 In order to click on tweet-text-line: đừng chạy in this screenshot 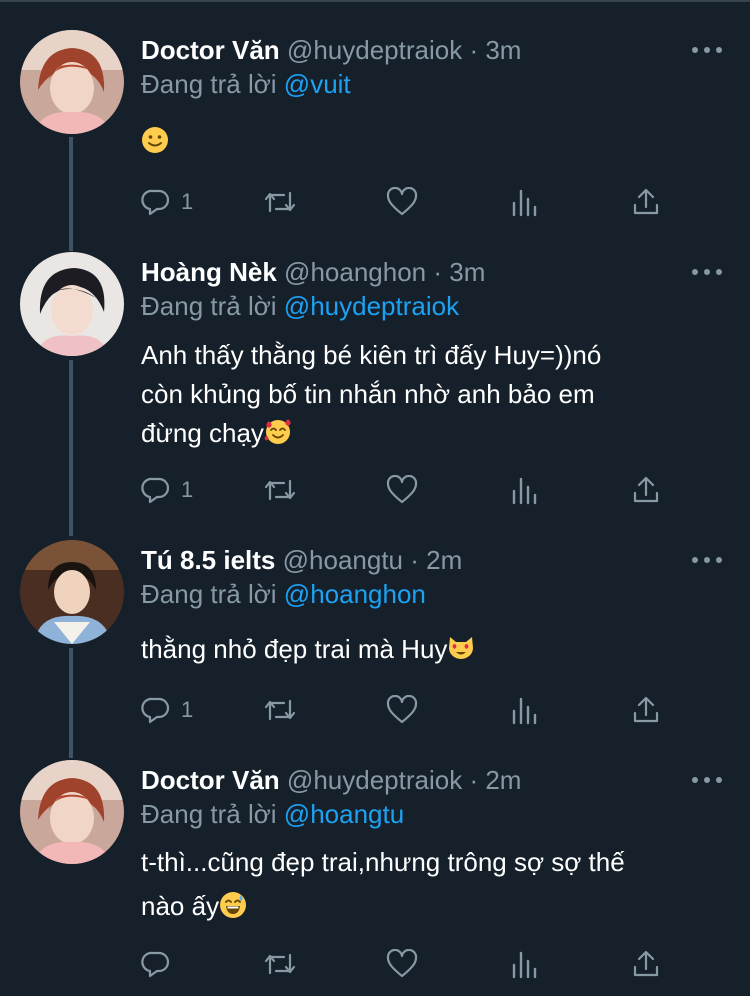, I will do `click(426, 433)`.